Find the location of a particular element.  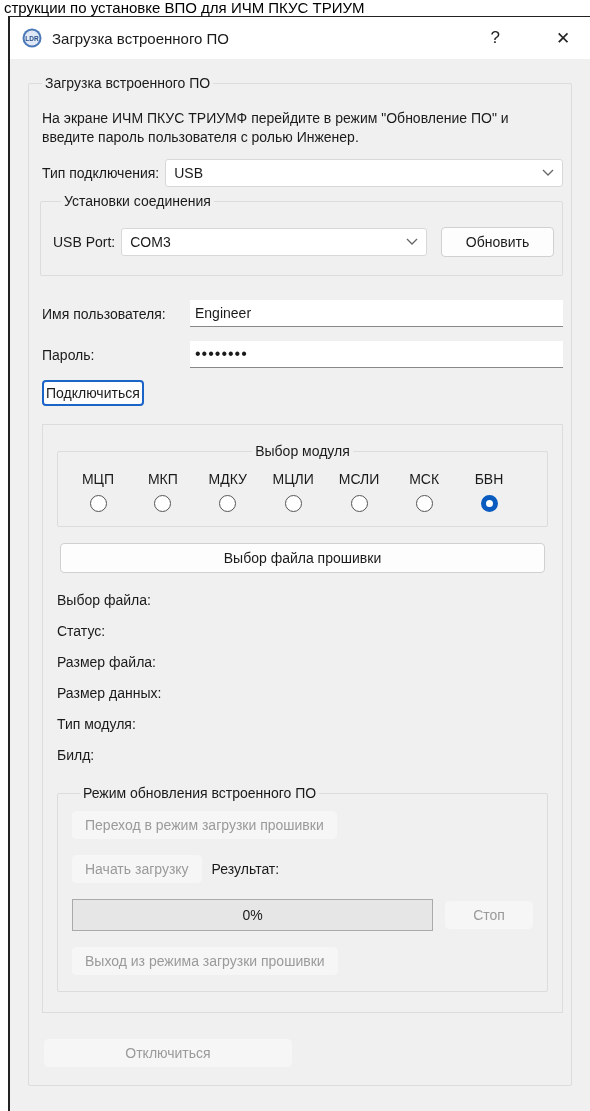

module-label: МСК is located at coordinates (424, 479).